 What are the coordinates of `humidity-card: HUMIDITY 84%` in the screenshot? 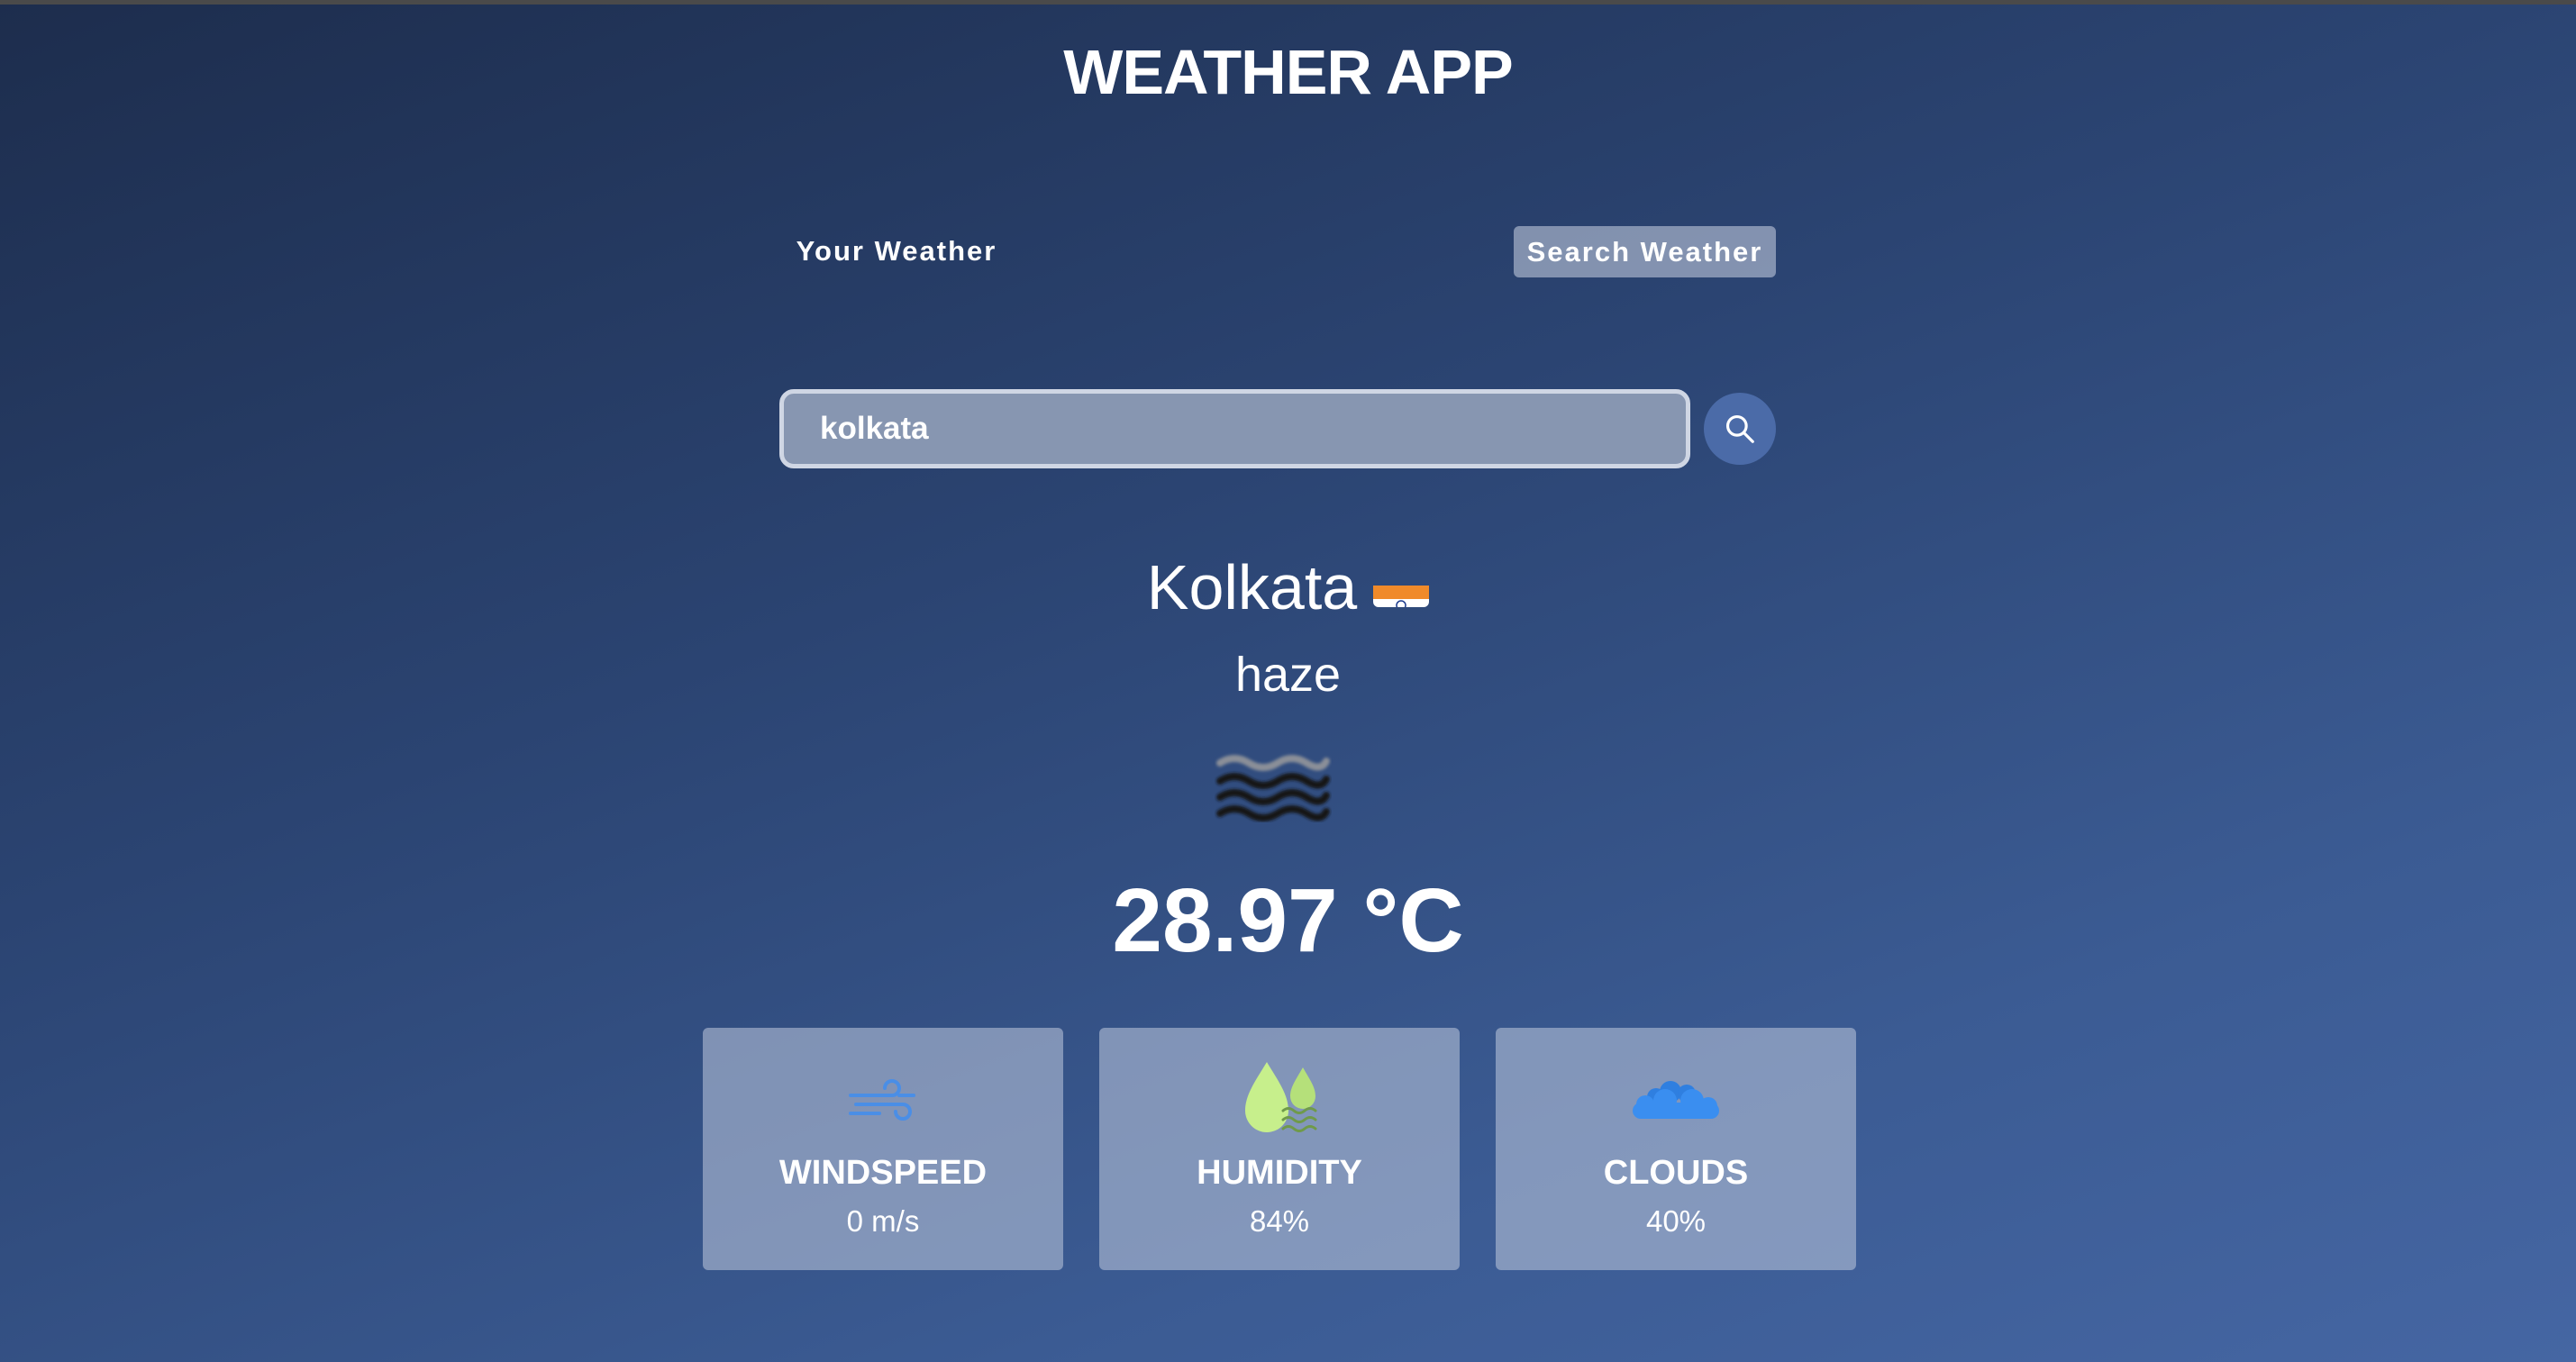 It's located at (1279, 1149).